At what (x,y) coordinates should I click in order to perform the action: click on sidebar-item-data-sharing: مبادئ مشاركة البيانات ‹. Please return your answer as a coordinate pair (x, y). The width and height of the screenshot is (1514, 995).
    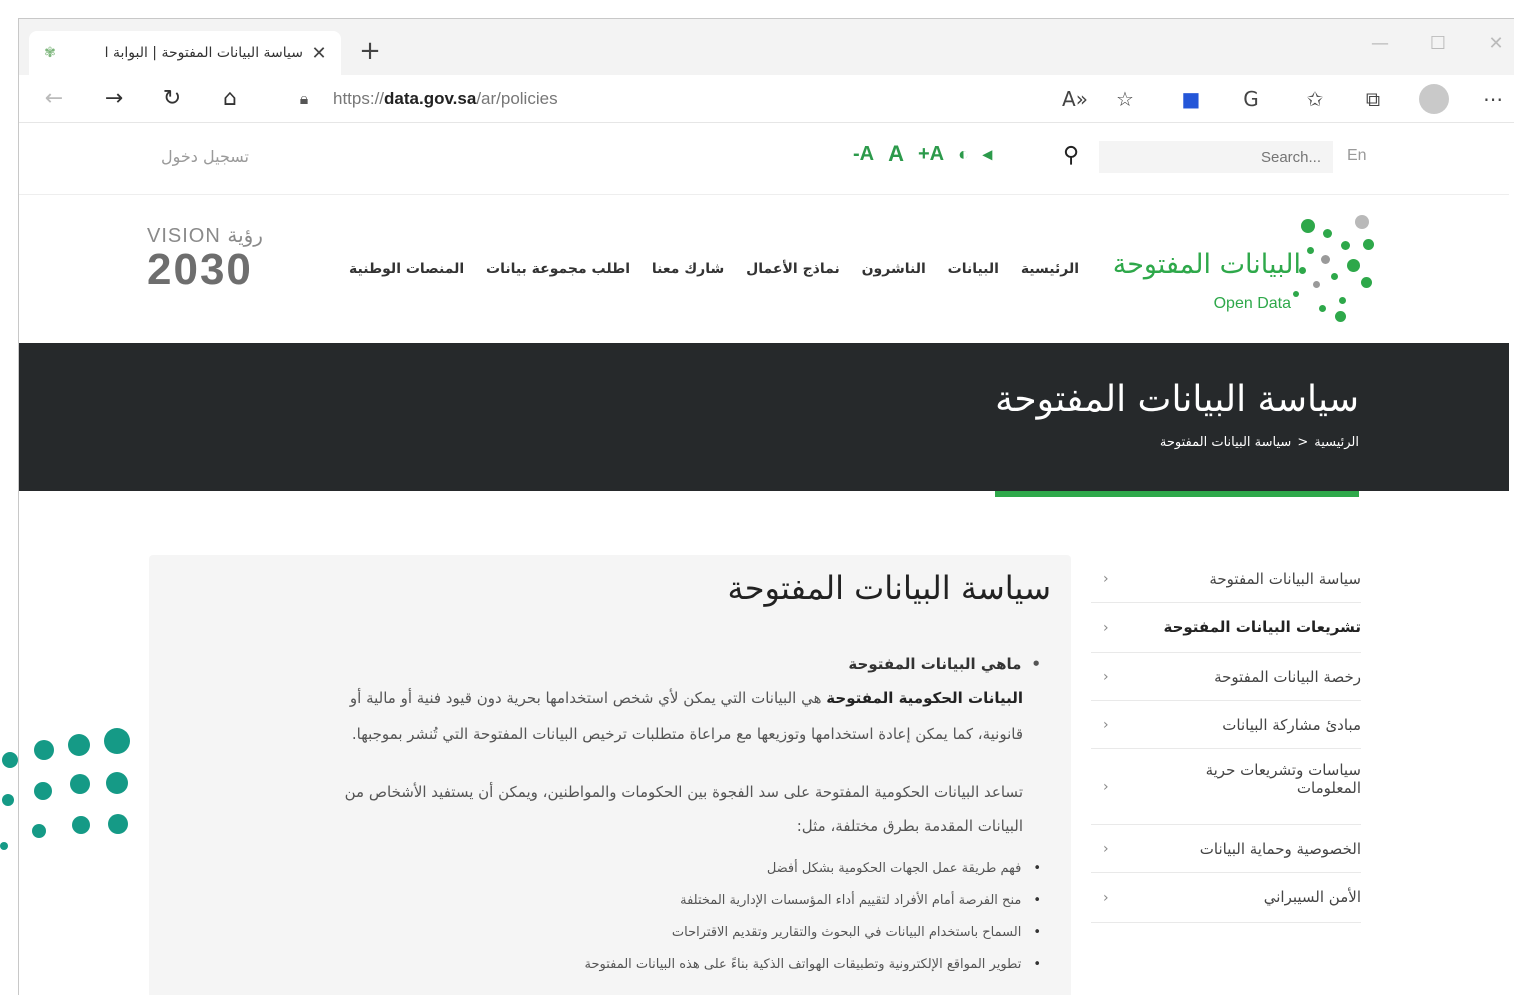
    Looking at the image, I should click on (1226, 725).